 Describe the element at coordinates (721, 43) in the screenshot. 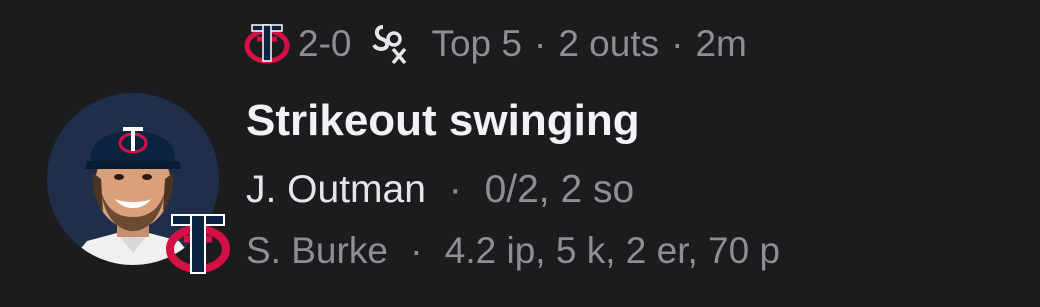

I see `time-ago-text: 2m` at that location.